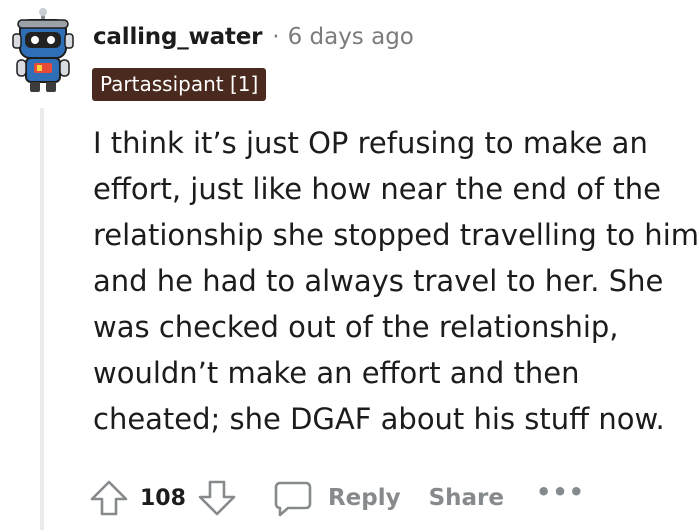  Describe the element at coordinates (177, 37) in the screenshot. I see `username-link: calling_water` at that location.